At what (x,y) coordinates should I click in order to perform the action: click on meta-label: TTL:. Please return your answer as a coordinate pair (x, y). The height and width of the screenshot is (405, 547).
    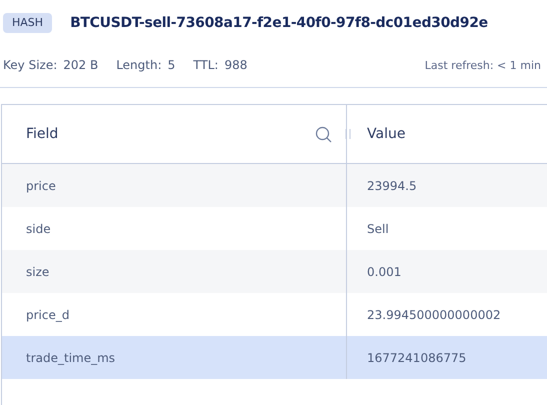
    Looking at the image, I should click on (205, 65).